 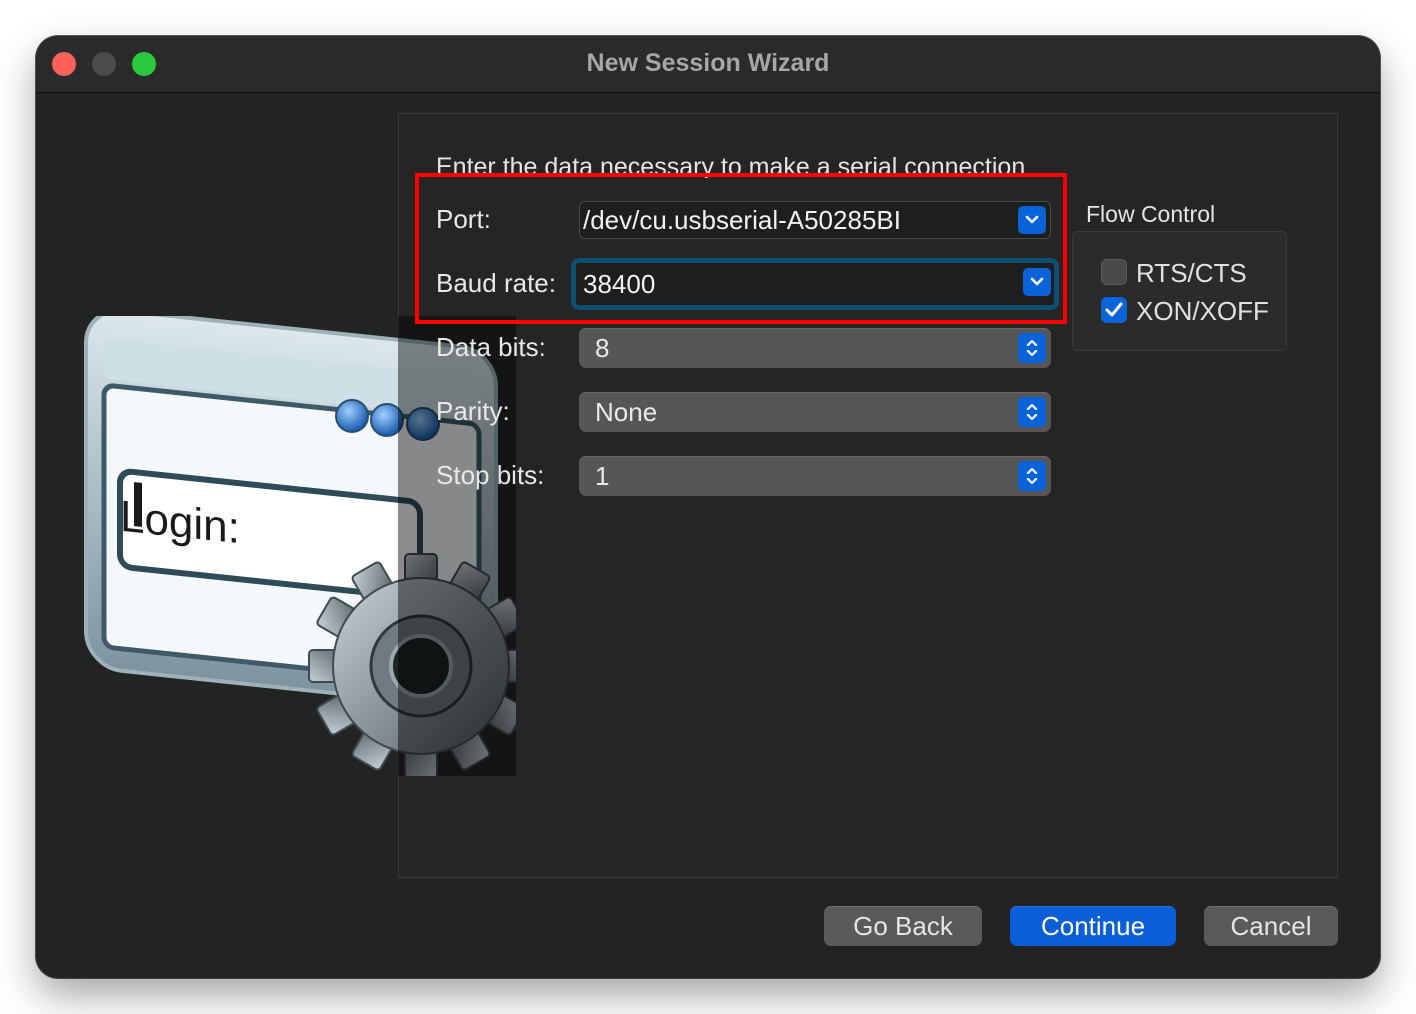 I want to click on login-gear-illustration: Login:, so click(x=300, y=546).